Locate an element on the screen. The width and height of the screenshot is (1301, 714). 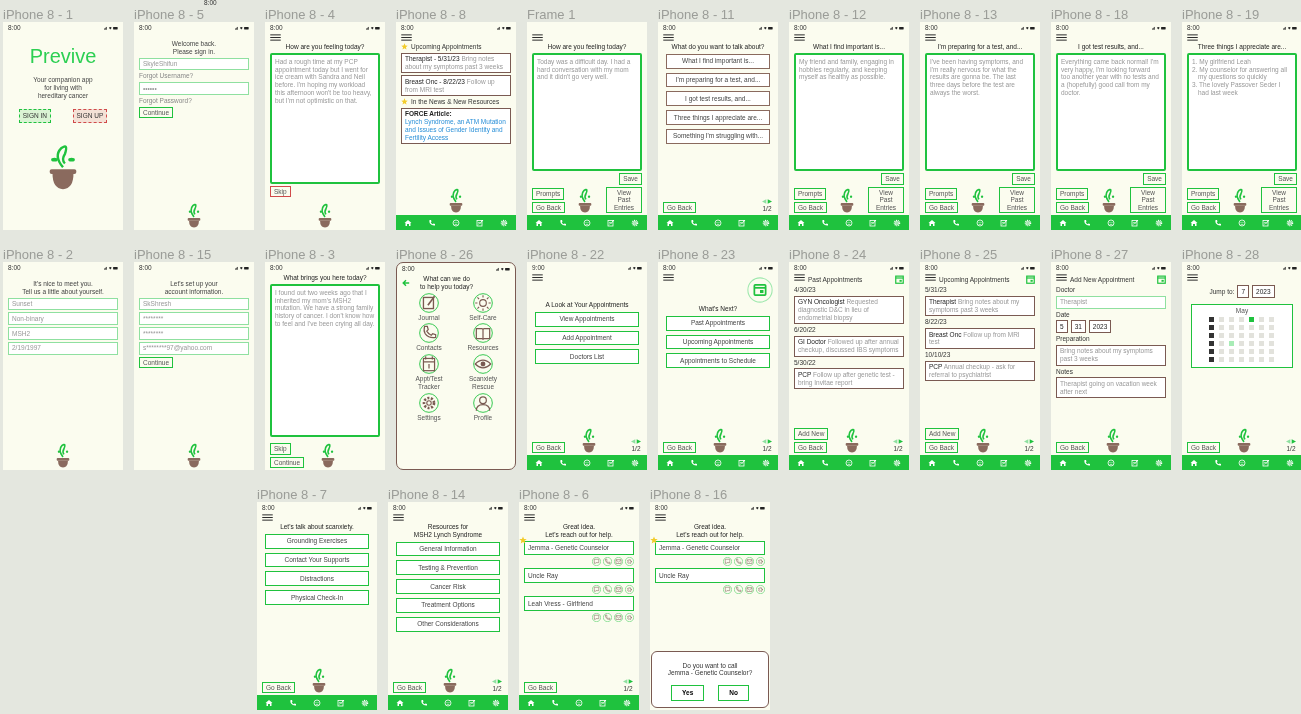
sun-icon is located at coordinates (483, 302).